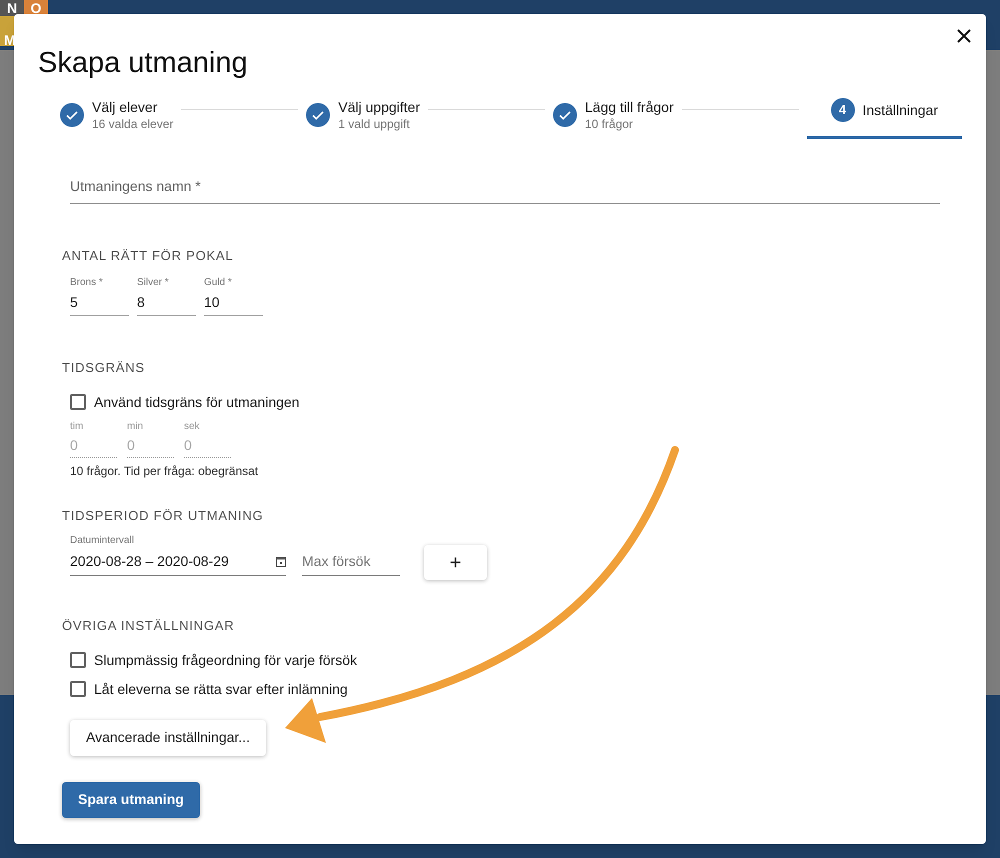 This screenshot has width=1000, height=858. Describe the element at coordinates (153, 283) in the screenshot. I see `field-label: Silver *` at that location.